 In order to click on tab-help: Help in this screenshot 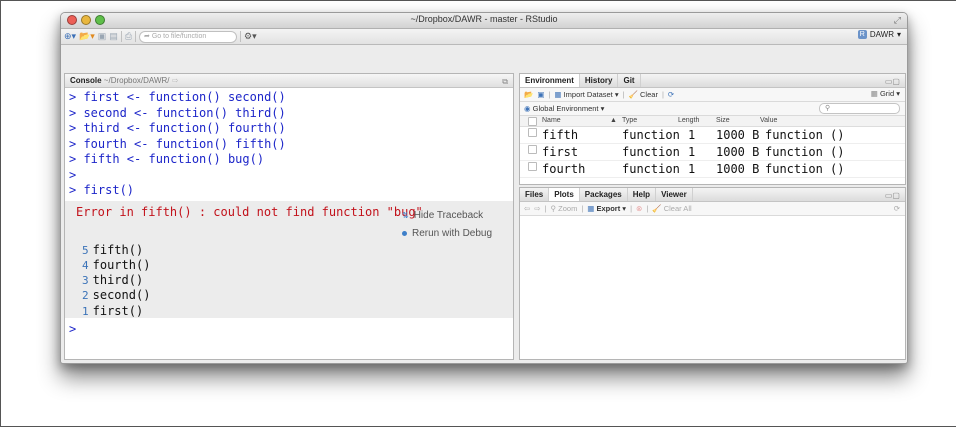, I will do `click(642, 194)`.